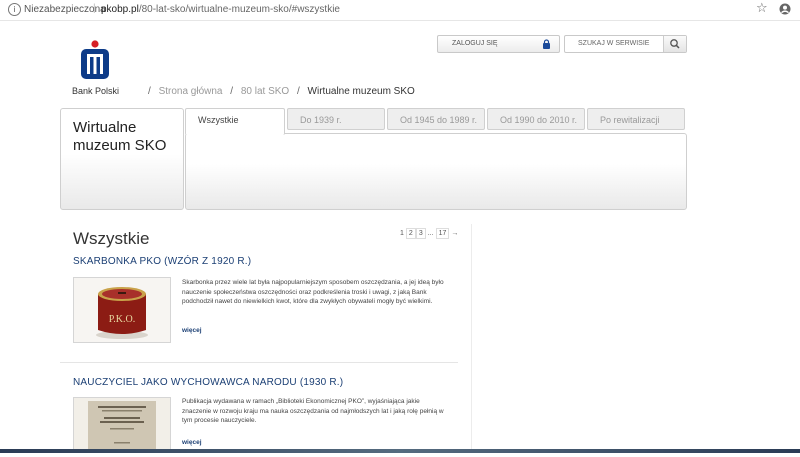 Image resolution: width=800 pixels, height=457 pixels. I want to click on search-placeholder: SZUKAJ W SERWISIE, so click(614, 43).